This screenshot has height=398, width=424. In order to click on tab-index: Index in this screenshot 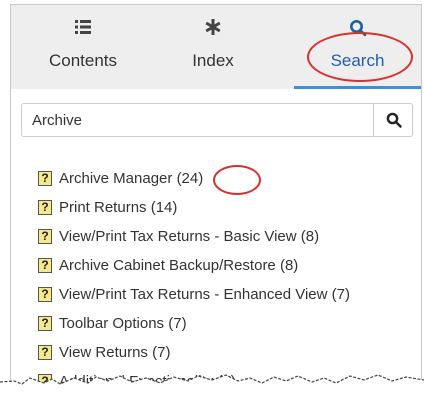, I will do `click(213, 47)`.